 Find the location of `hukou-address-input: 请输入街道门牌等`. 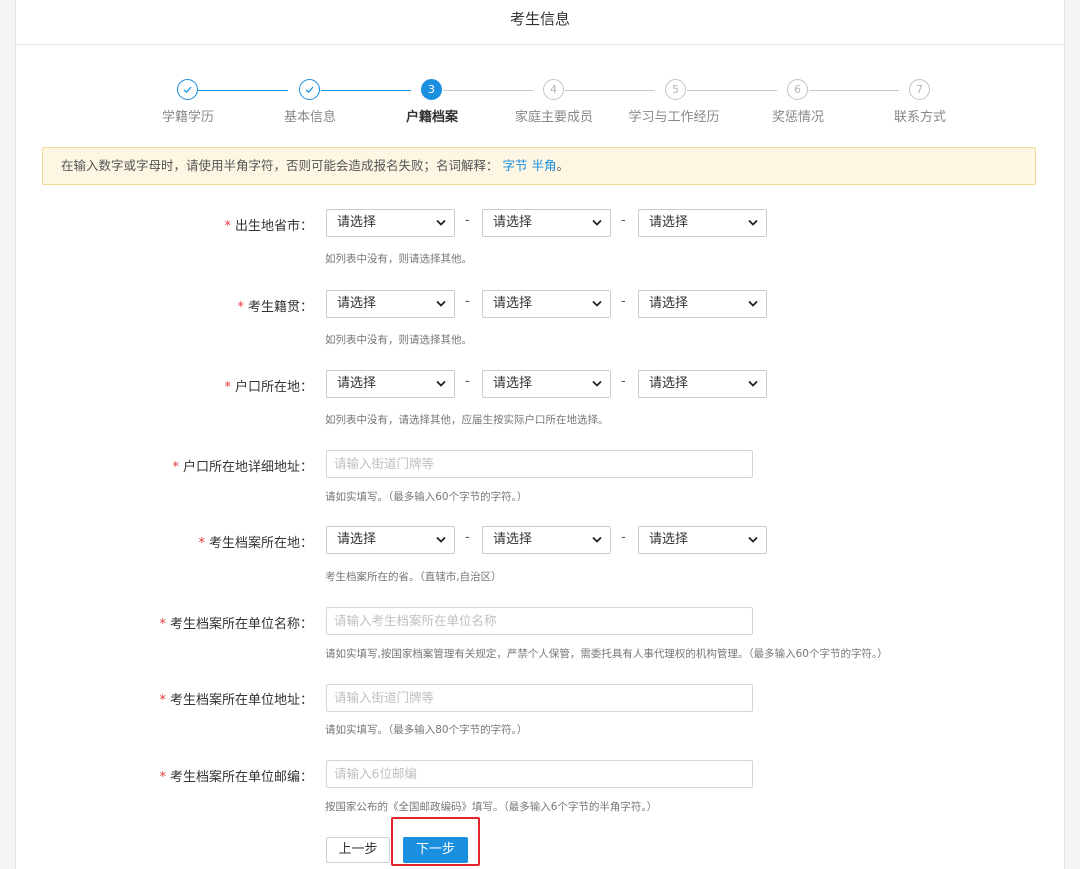

hukou-address-input: 请输入街道门牌等 is located at coordinates (539, 464).